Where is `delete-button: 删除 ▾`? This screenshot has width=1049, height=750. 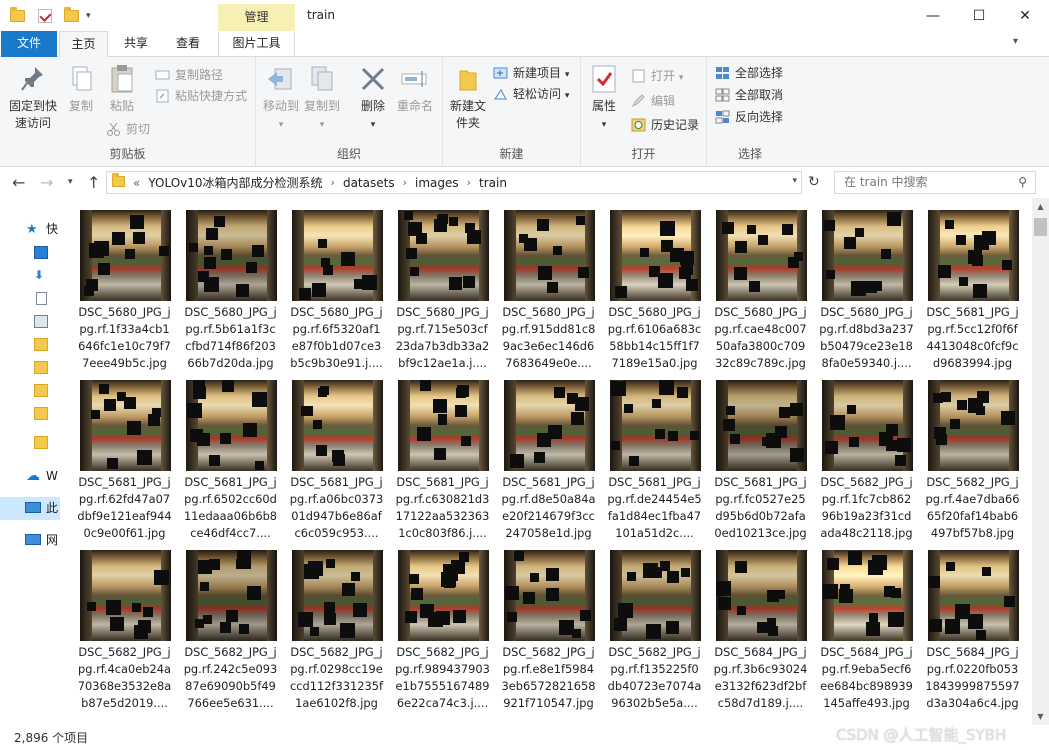
delete-button: 删除 ▾ is located at coordinates (373, 98).